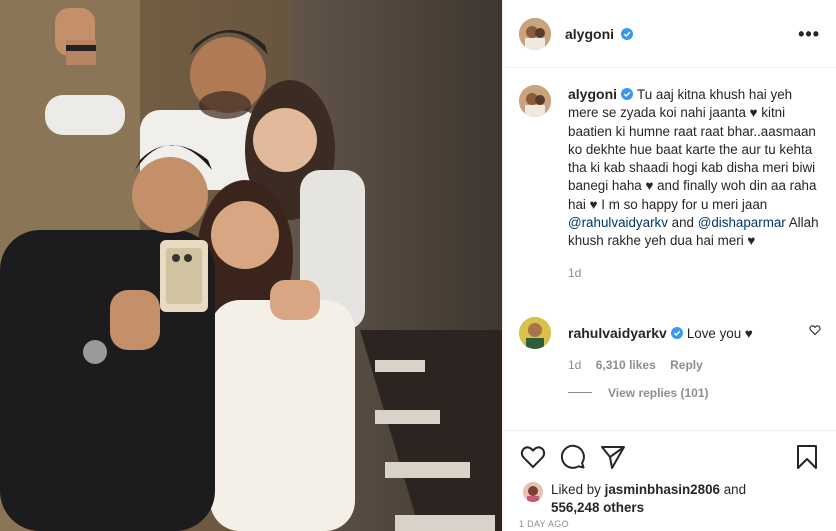  What do you see at coordinates (589, 34) in the screenshot?
I see `author-name: alygoni` at bounding box center [589, 34].